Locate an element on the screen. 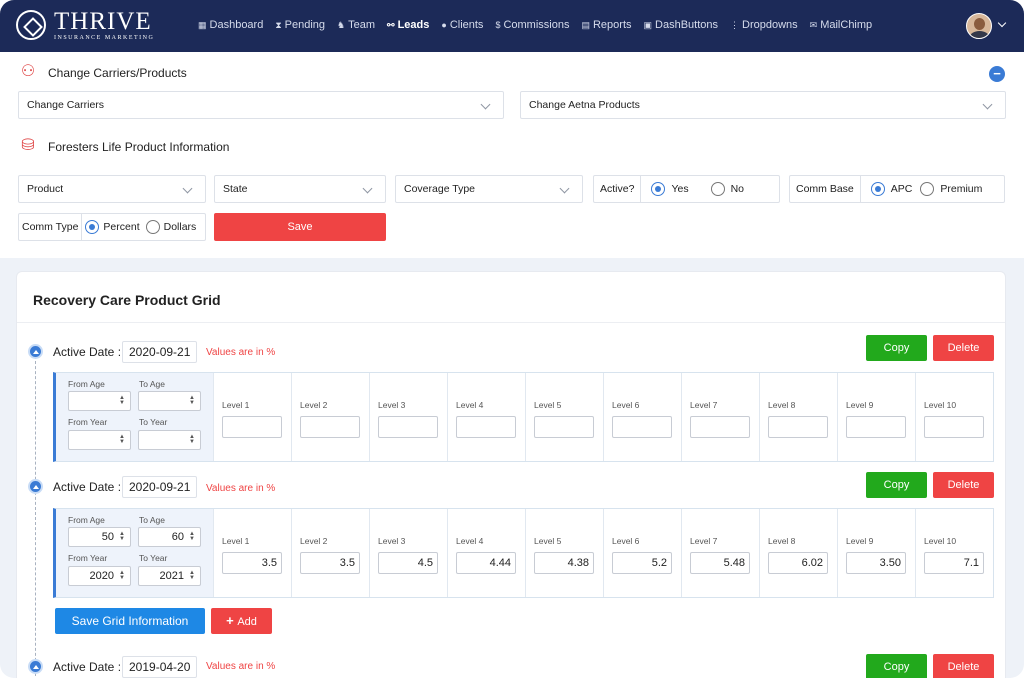  add-button: + Add is located at coordinates (241, 621).